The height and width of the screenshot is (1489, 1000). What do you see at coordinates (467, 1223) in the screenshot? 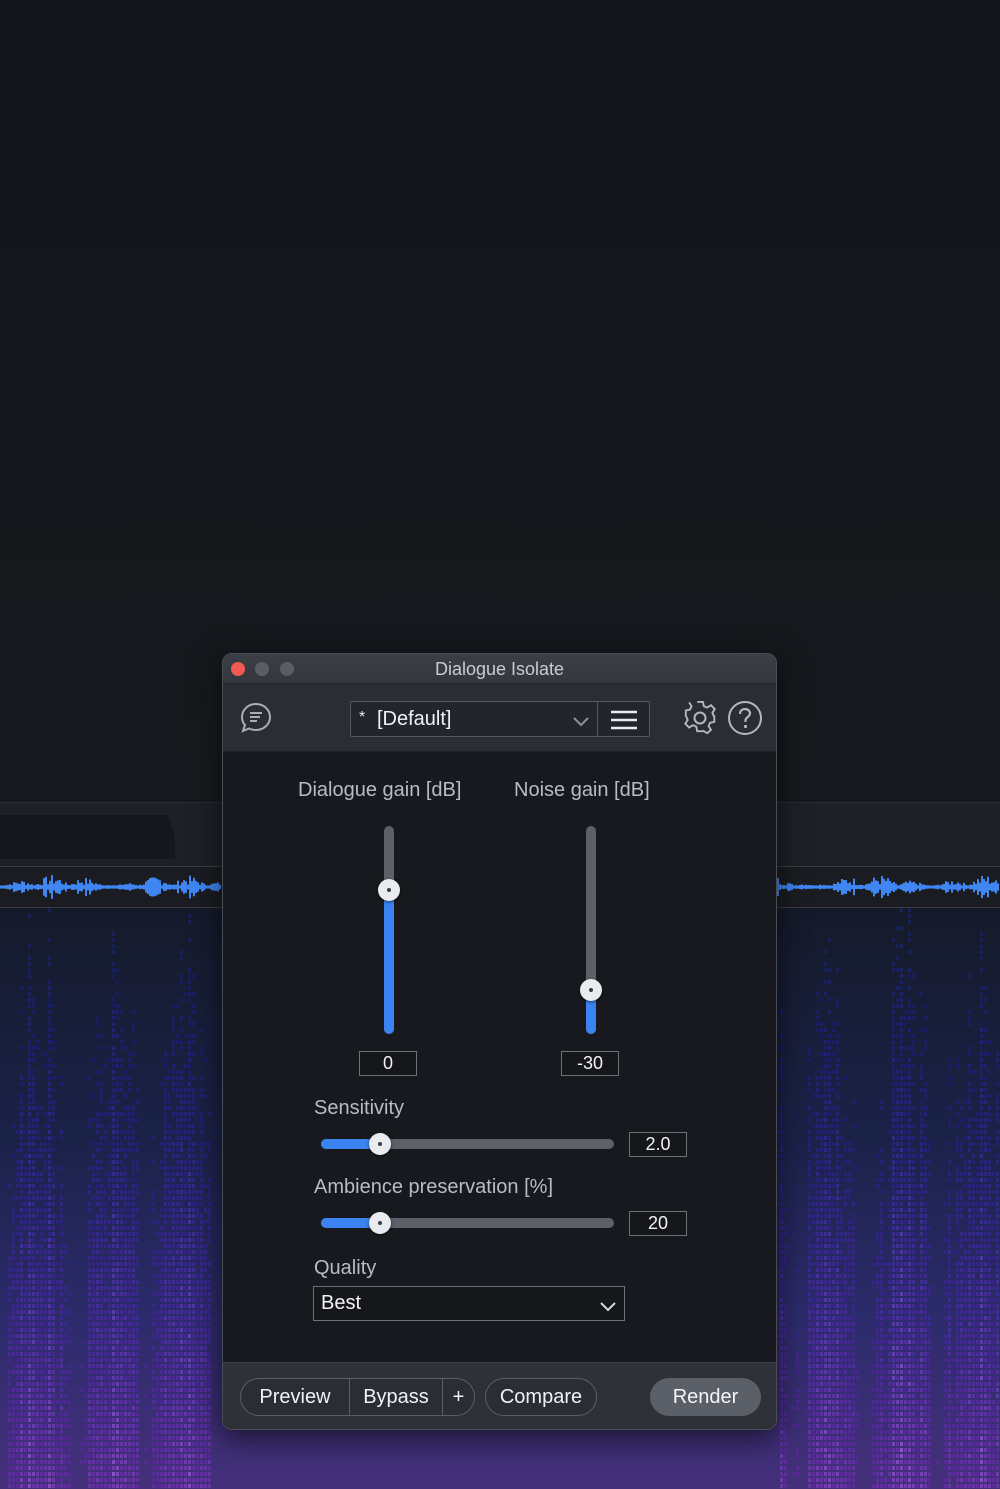
I see `ambience-preservation-slider` at bounding box center [467, 1223].